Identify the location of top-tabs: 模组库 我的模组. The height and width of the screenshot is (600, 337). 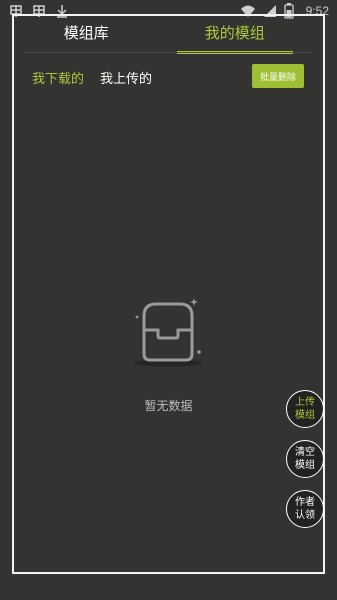
(161, 39).